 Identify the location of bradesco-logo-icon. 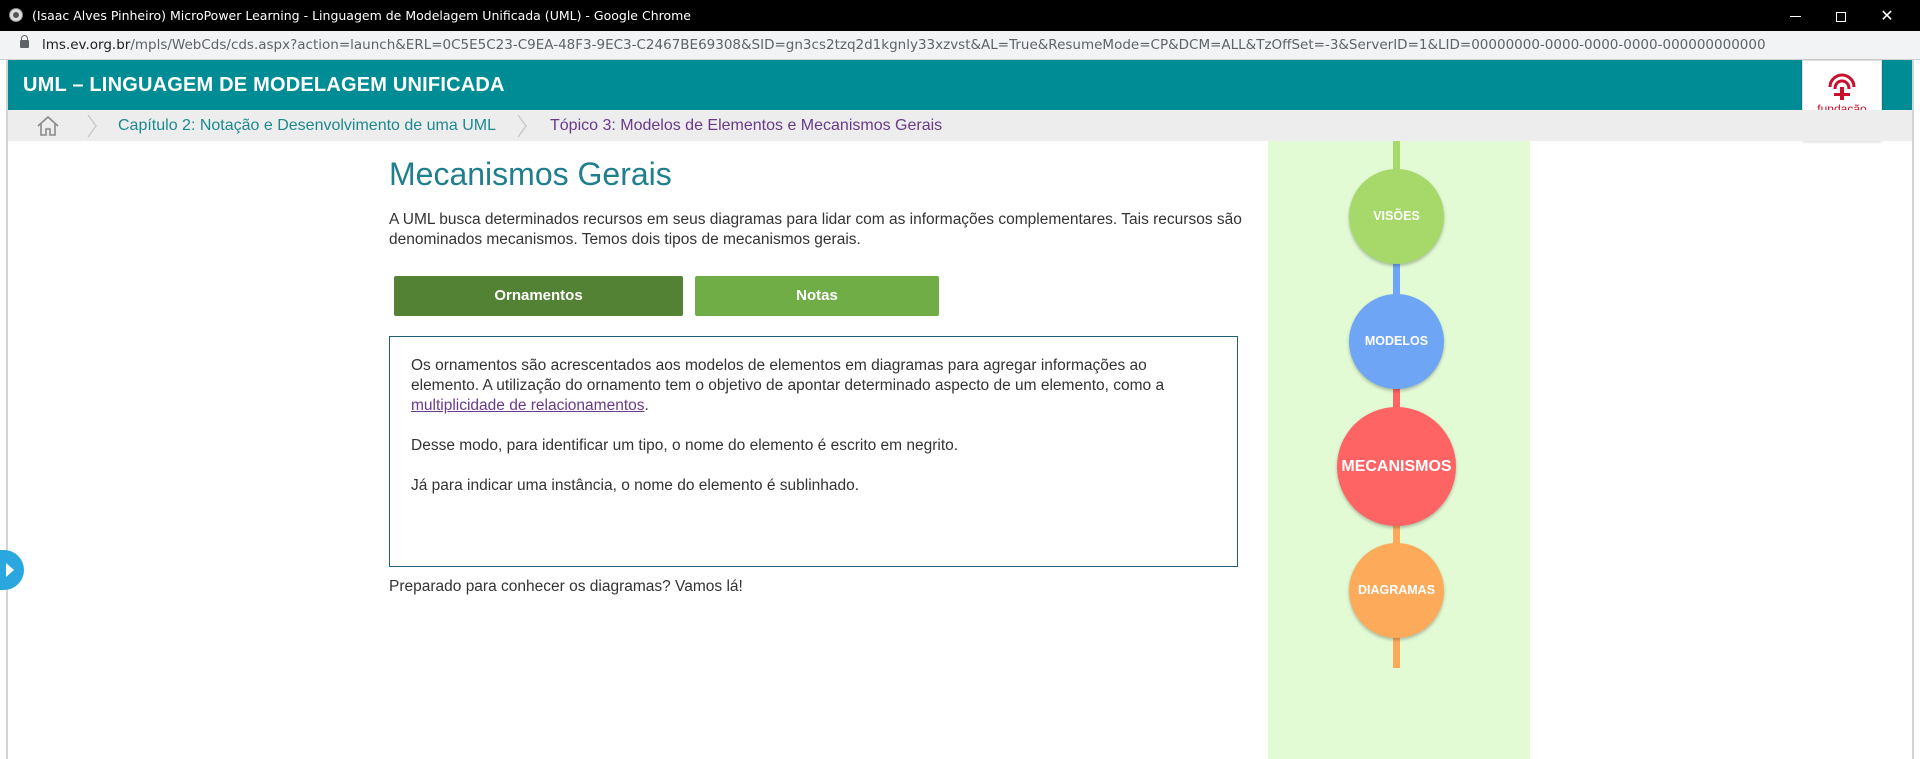
(1842, 86).